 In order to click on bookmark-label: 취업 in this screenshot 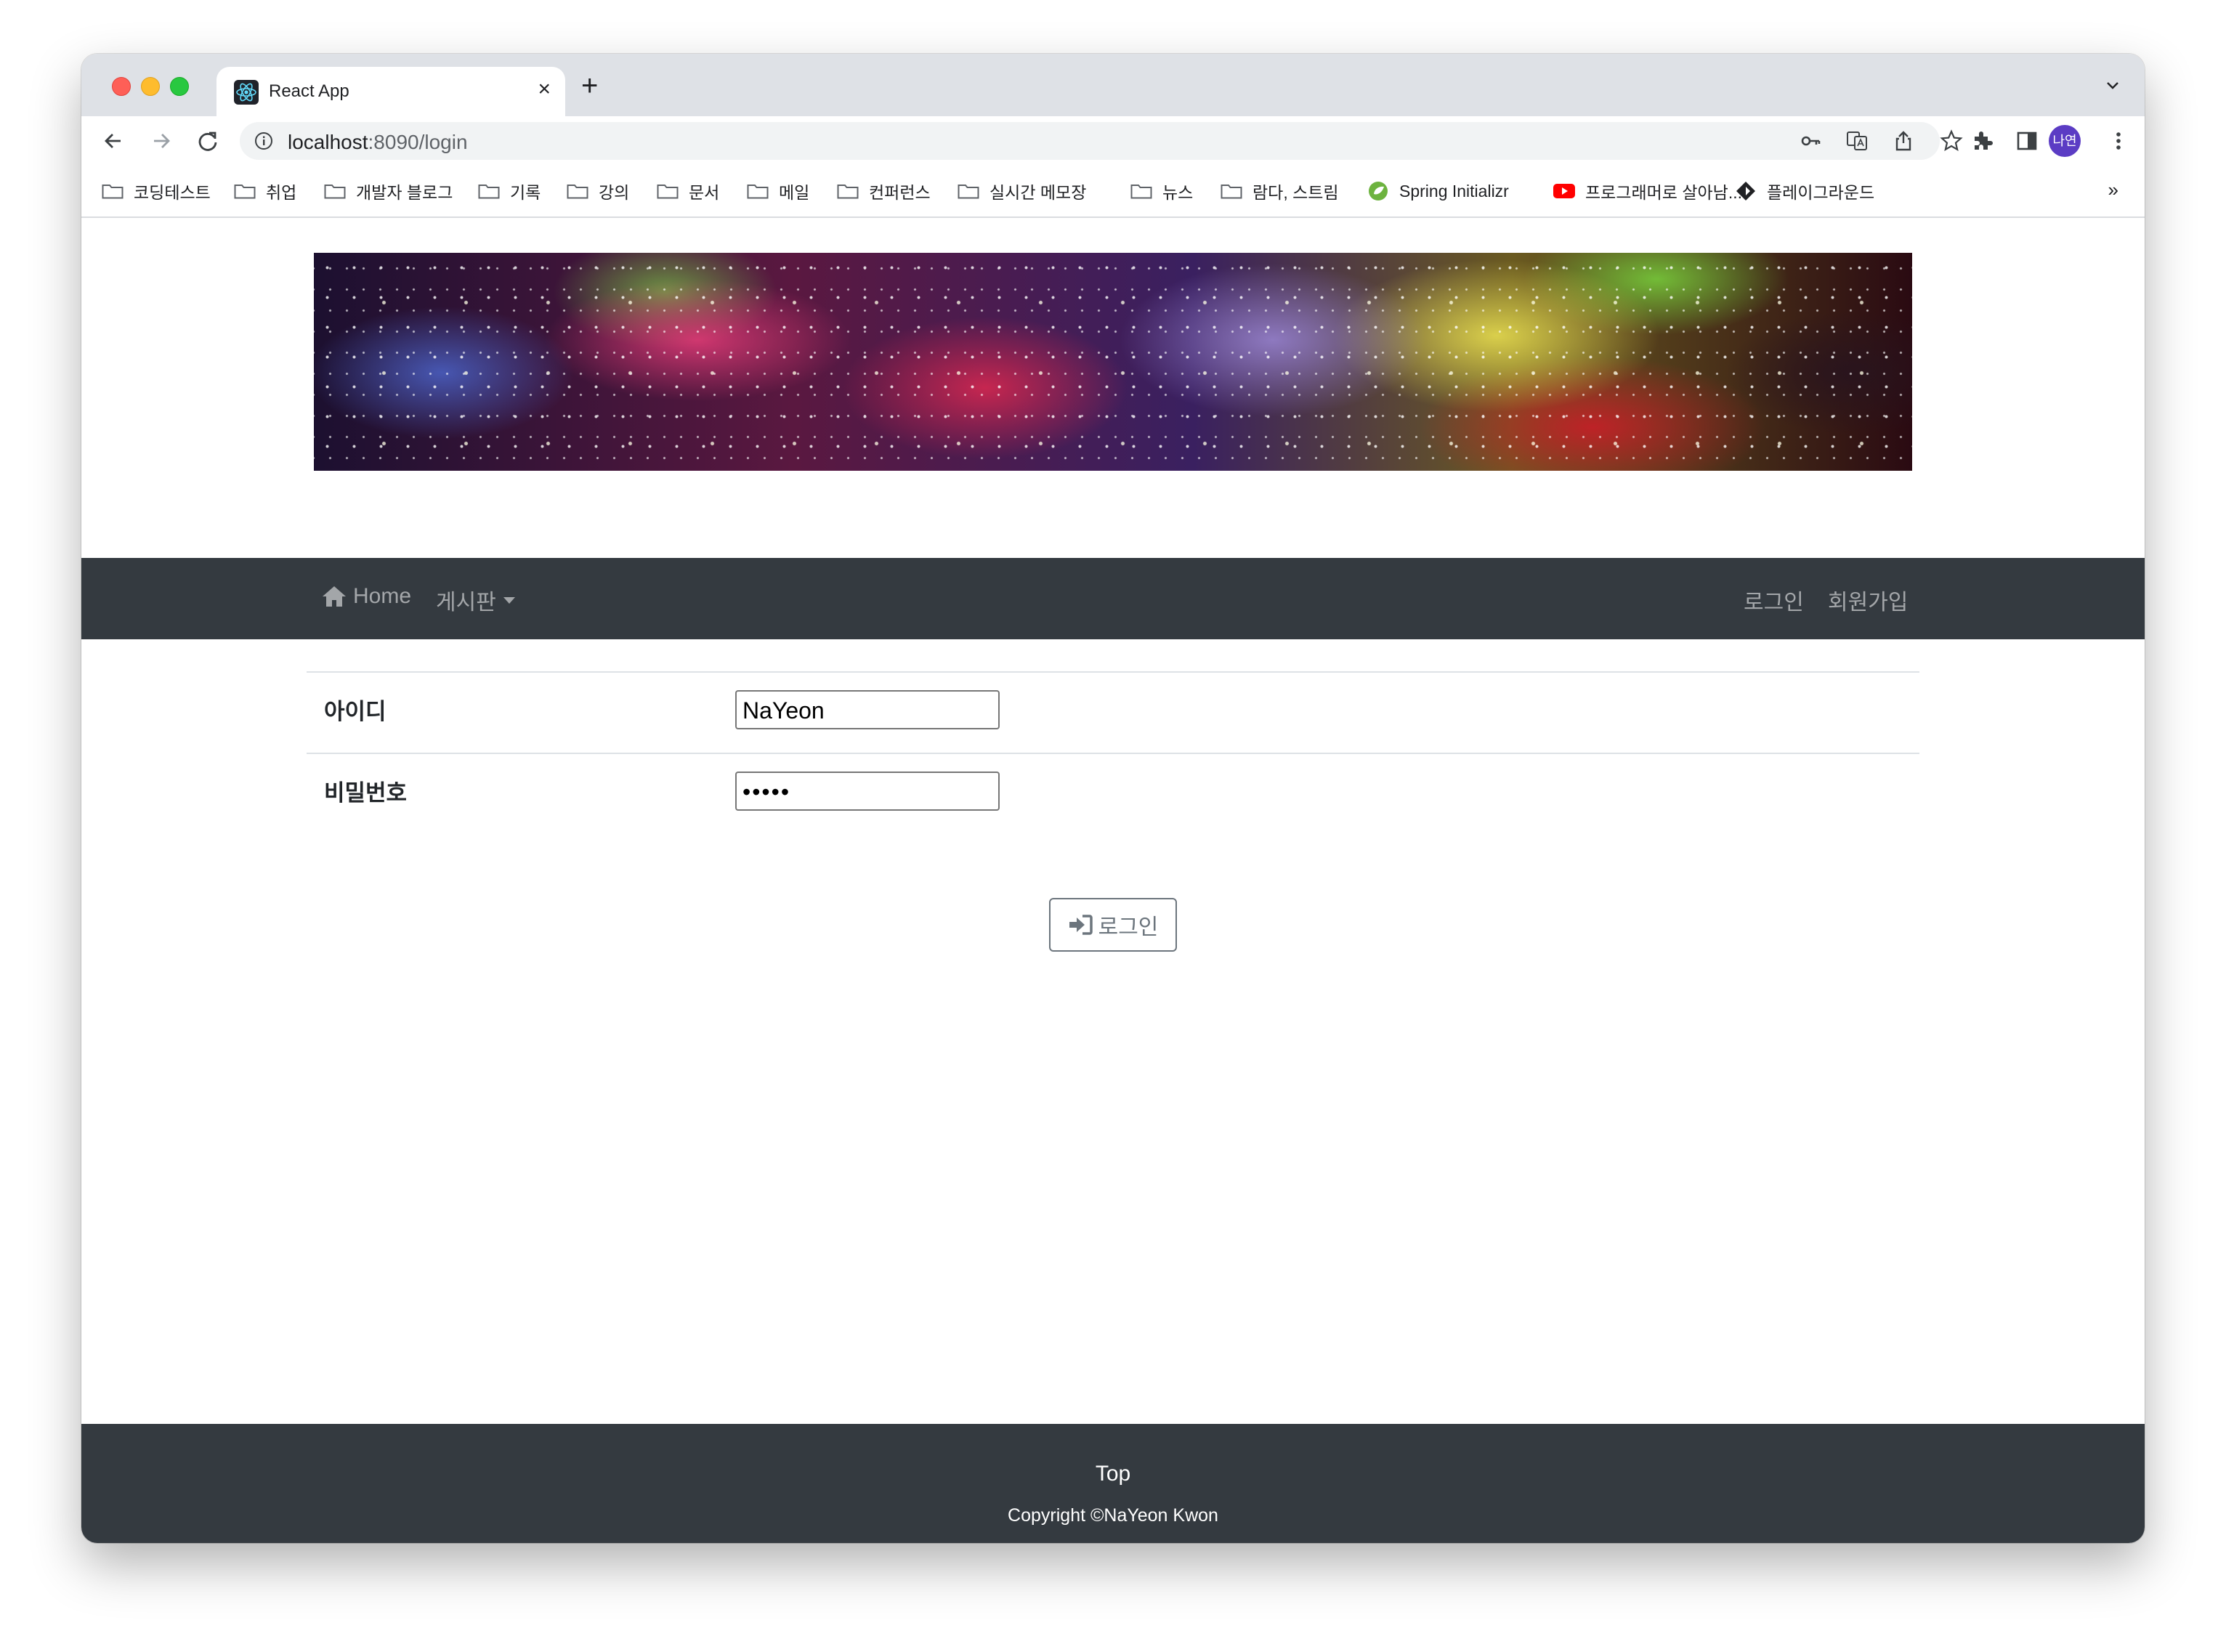, I will do `click(281, 192)`.